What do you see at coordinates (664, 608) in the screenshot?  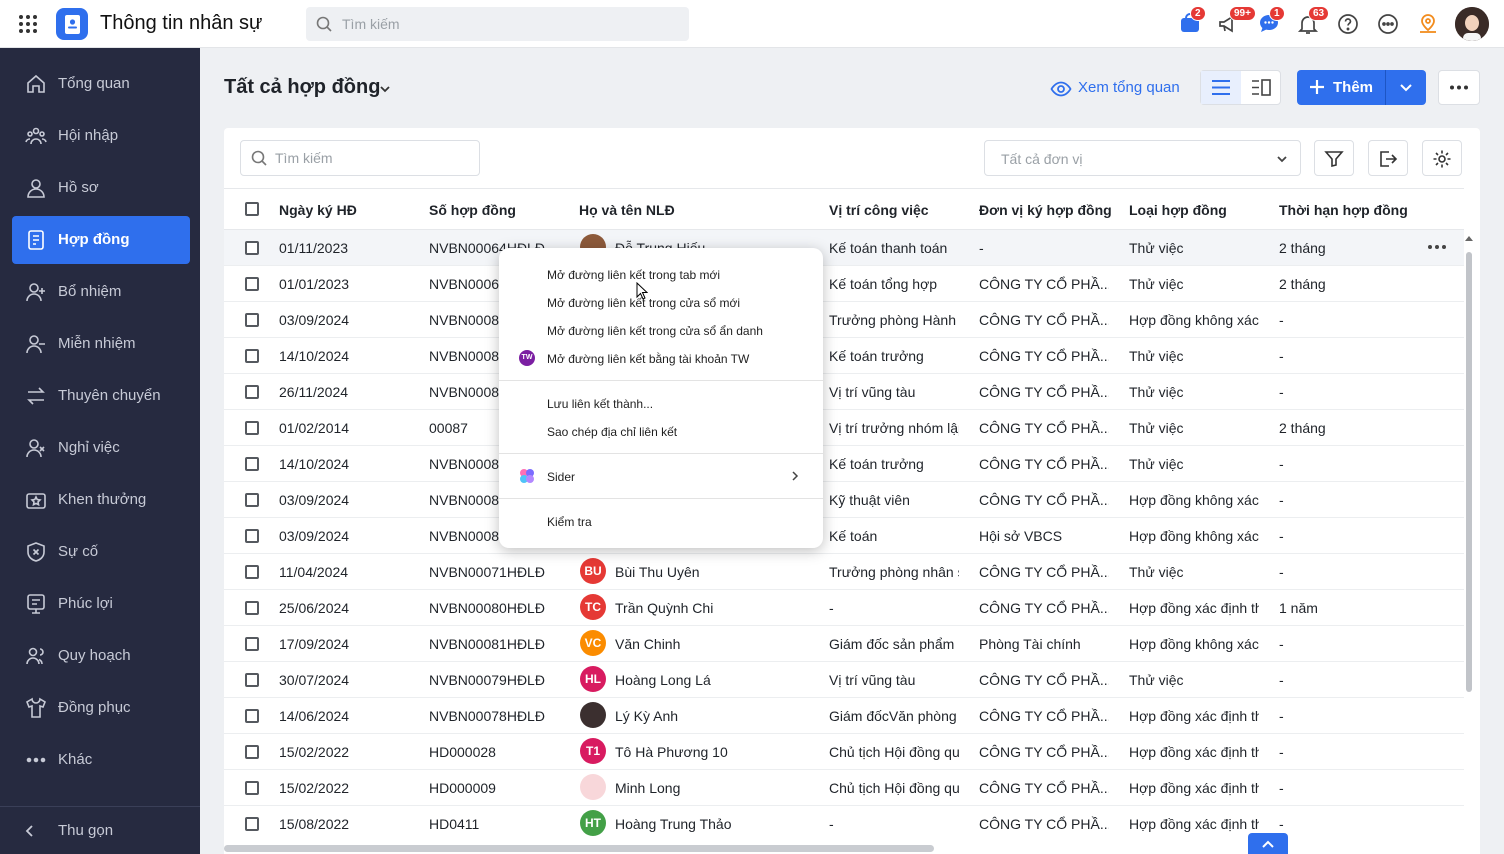 I see `cell-name: Trần Quỳnh Chi` at bounding box center [664, 608].